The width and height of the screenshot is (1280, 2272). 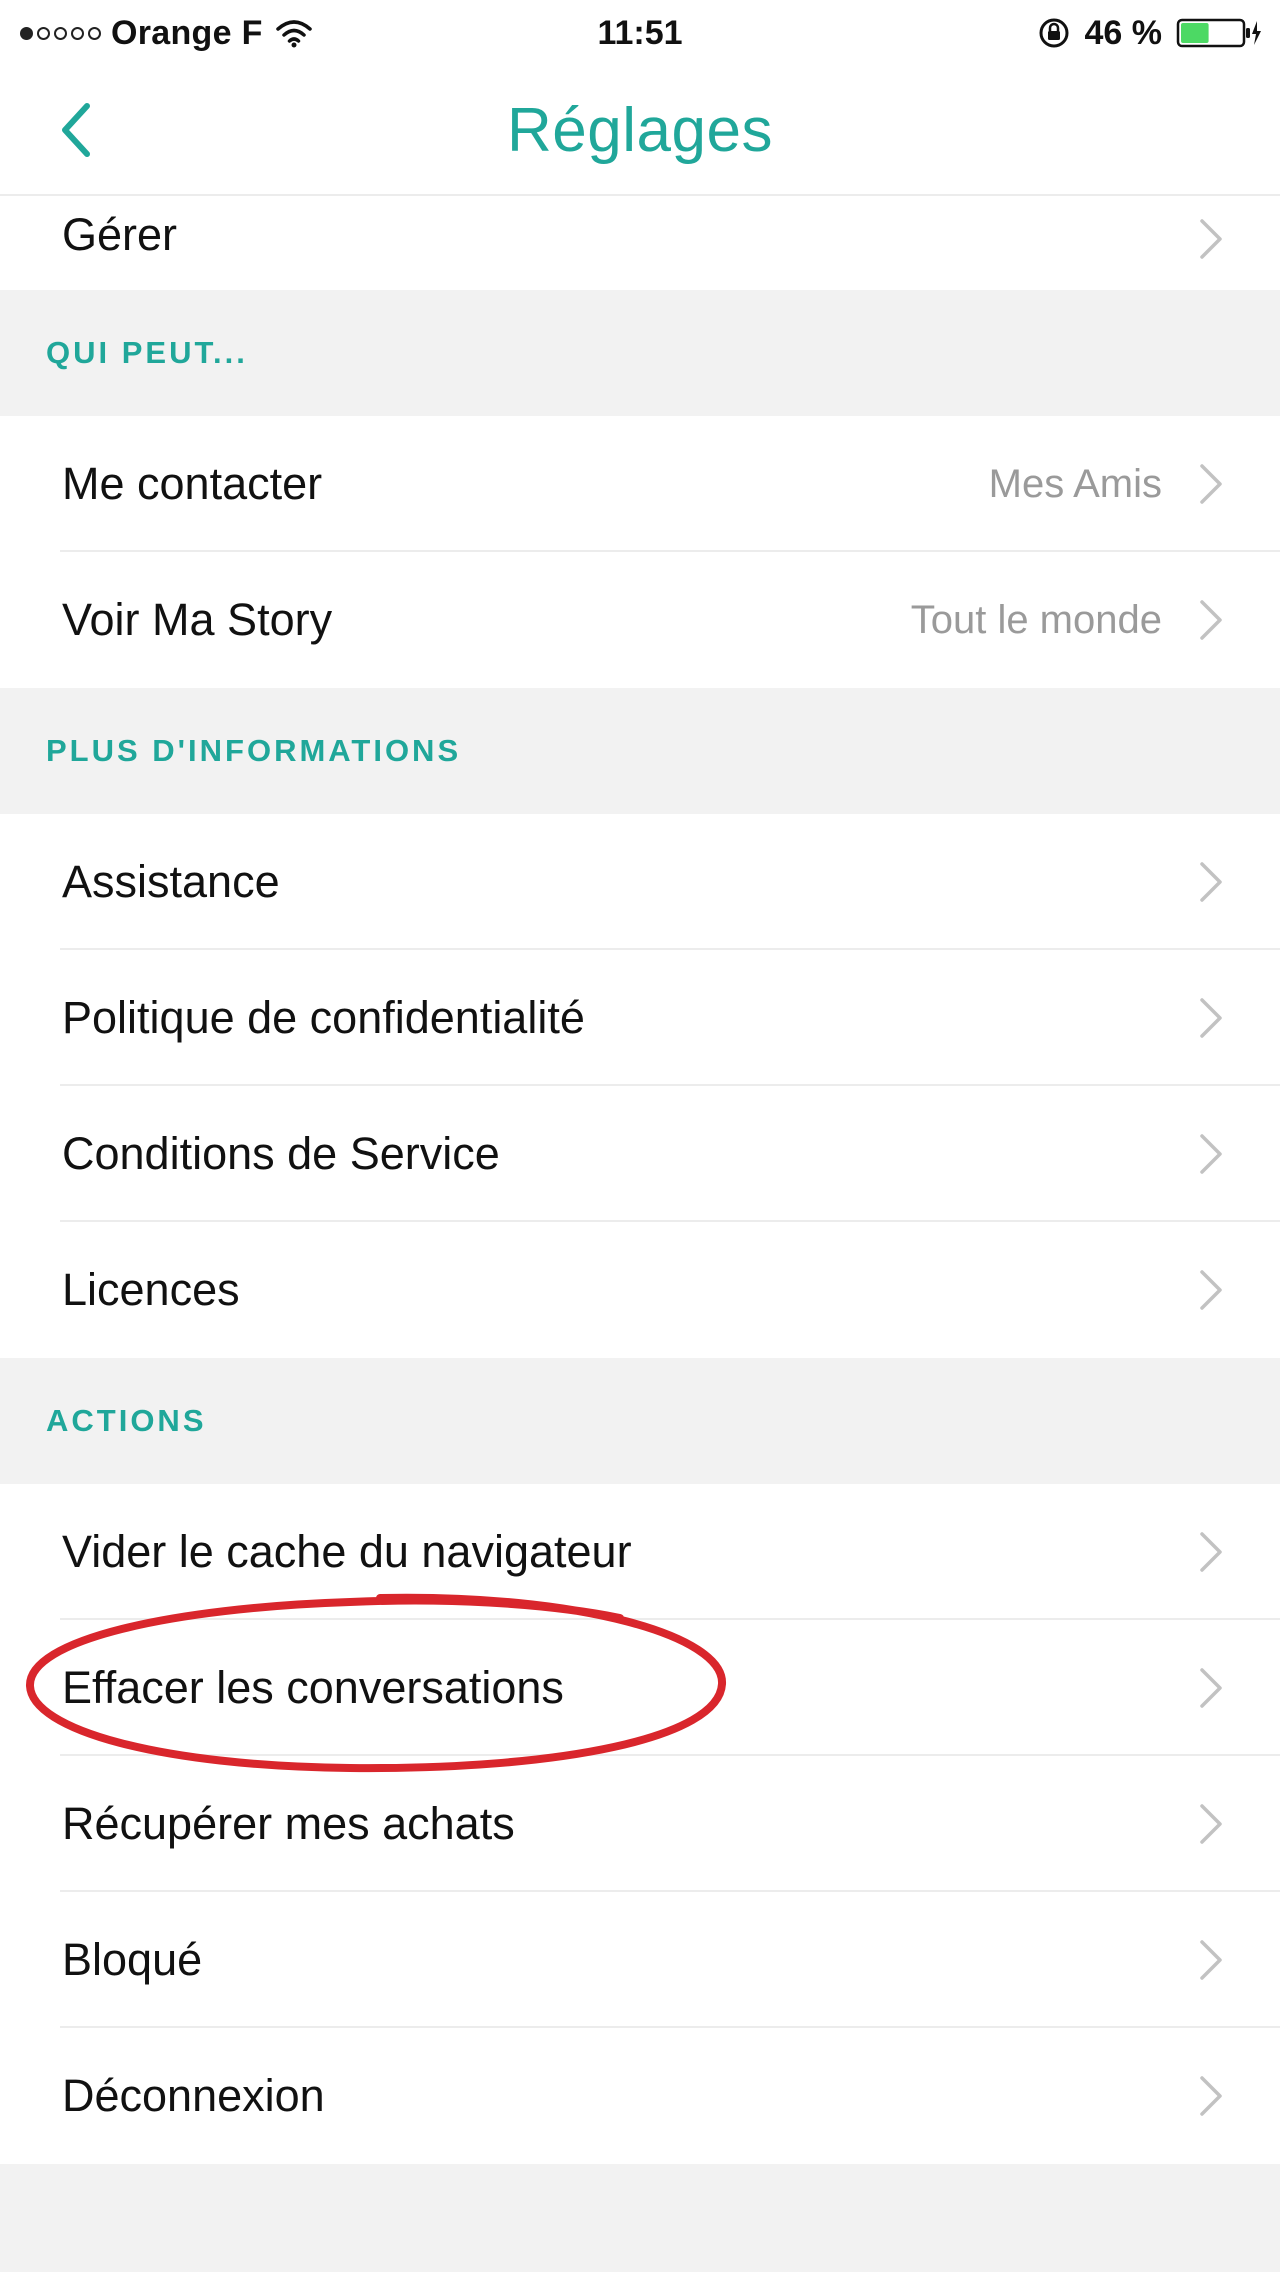 I want to click on settings-row-me-contacter: Me contacter Mes Amis, so click(x=640, y=484).